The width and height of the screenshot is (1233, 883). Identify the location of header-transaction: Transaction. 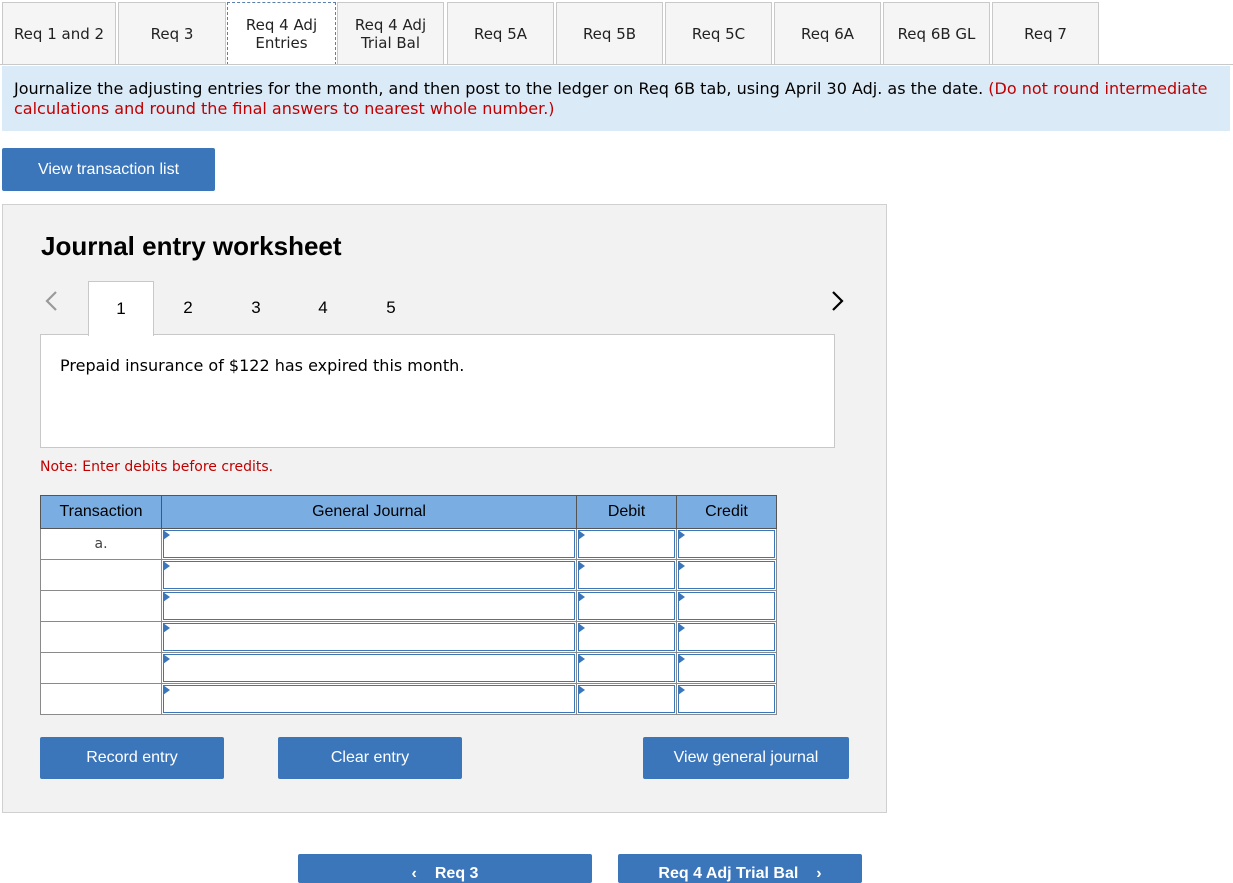
(101, 512).